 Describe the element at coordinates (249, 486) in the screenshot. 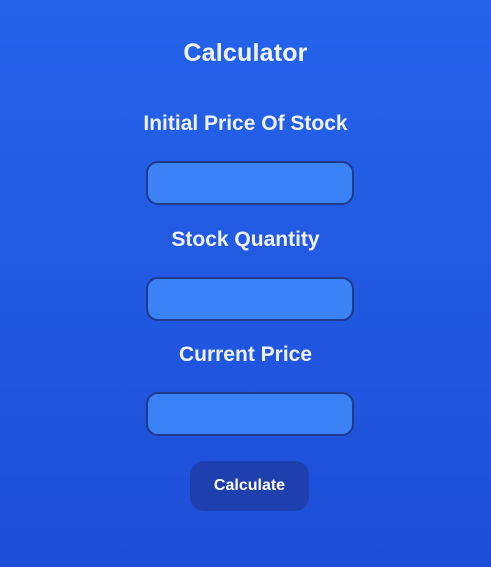

I see `calculate-button: Calculate` at that location.